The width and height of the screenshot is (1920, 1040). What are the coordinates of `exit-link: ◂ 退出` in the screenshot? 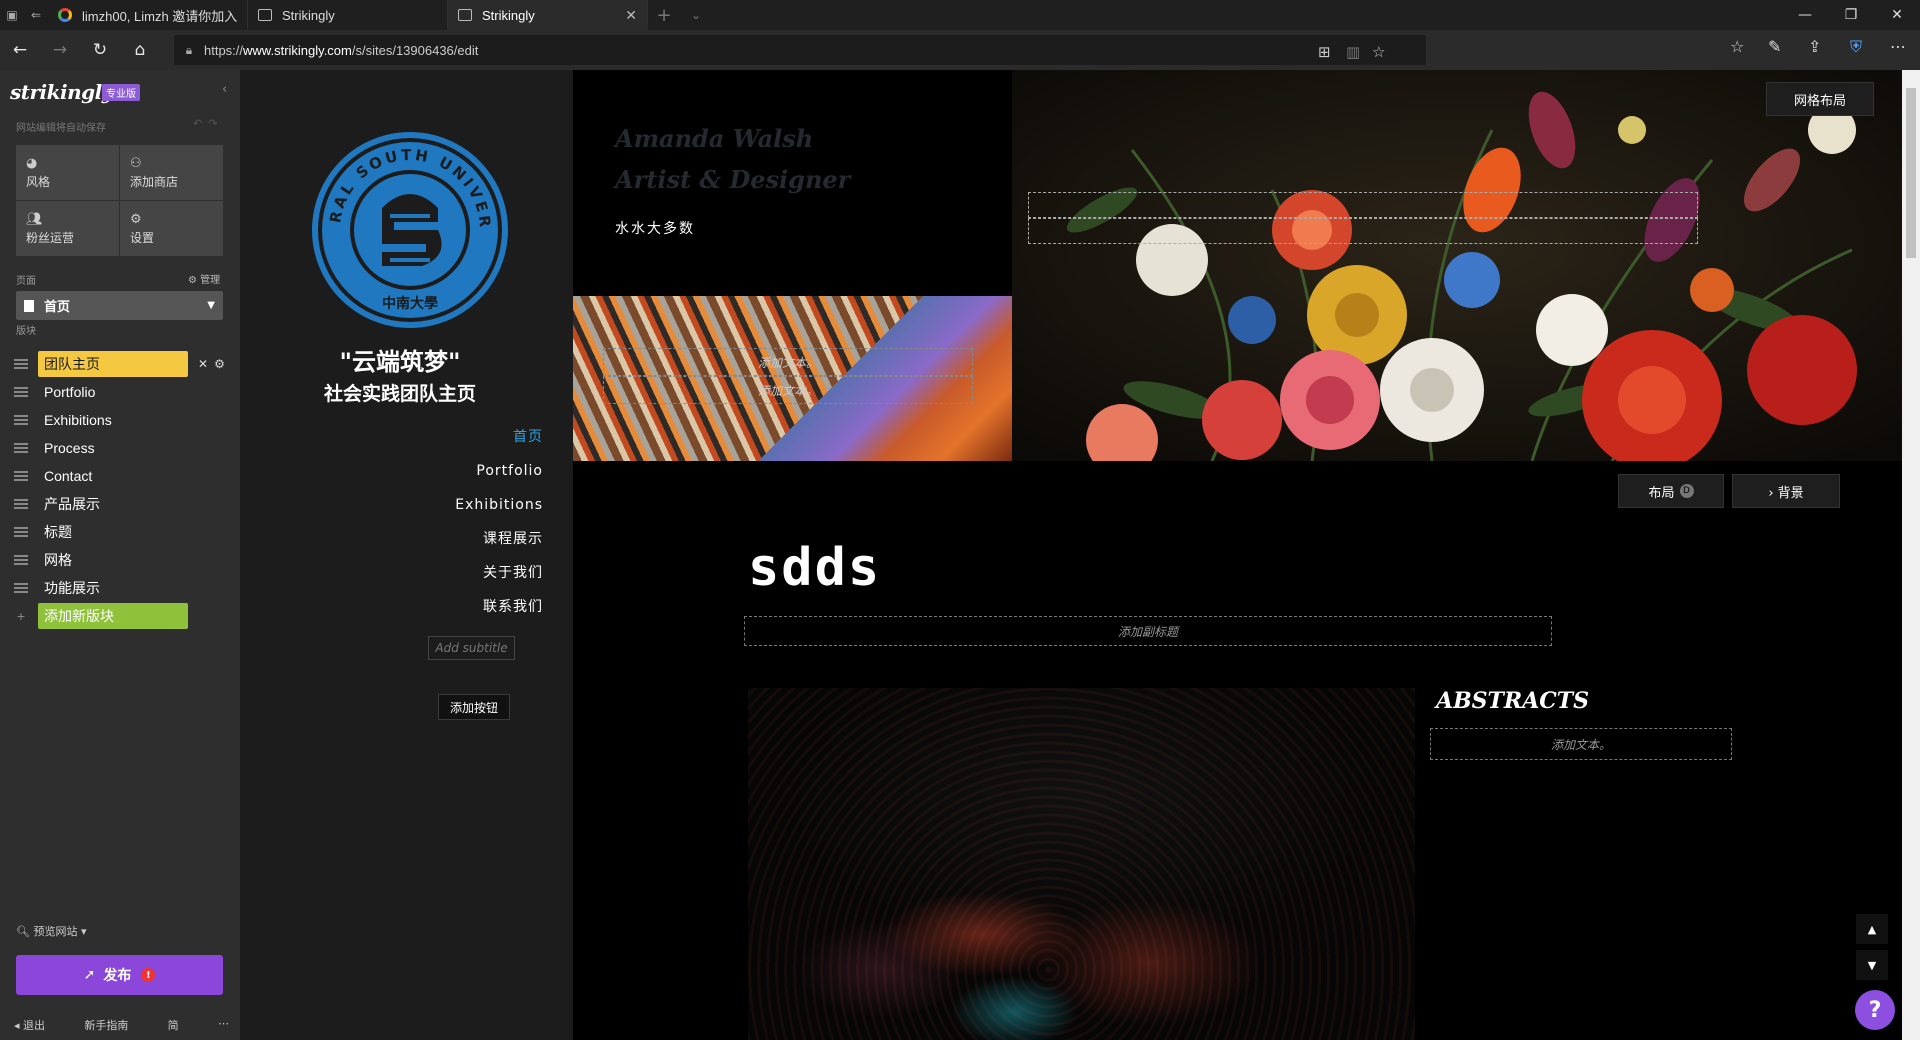 It's located at (29, 1025).